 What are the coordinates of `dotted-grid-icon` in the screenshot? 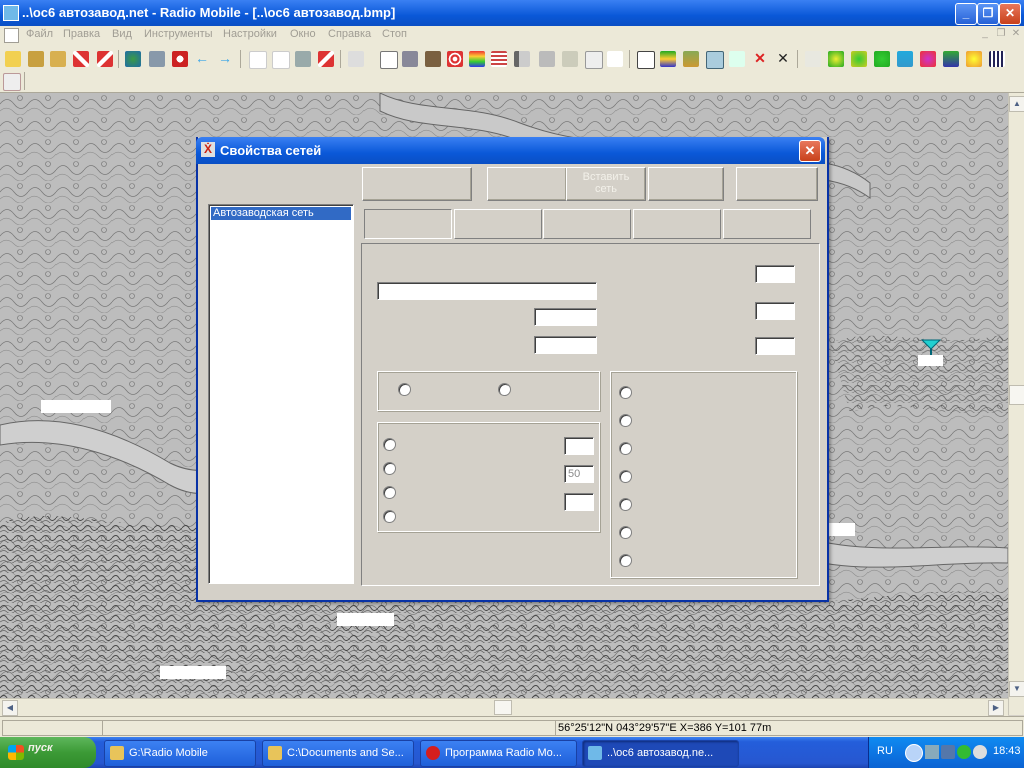 It's located at (737, 59).